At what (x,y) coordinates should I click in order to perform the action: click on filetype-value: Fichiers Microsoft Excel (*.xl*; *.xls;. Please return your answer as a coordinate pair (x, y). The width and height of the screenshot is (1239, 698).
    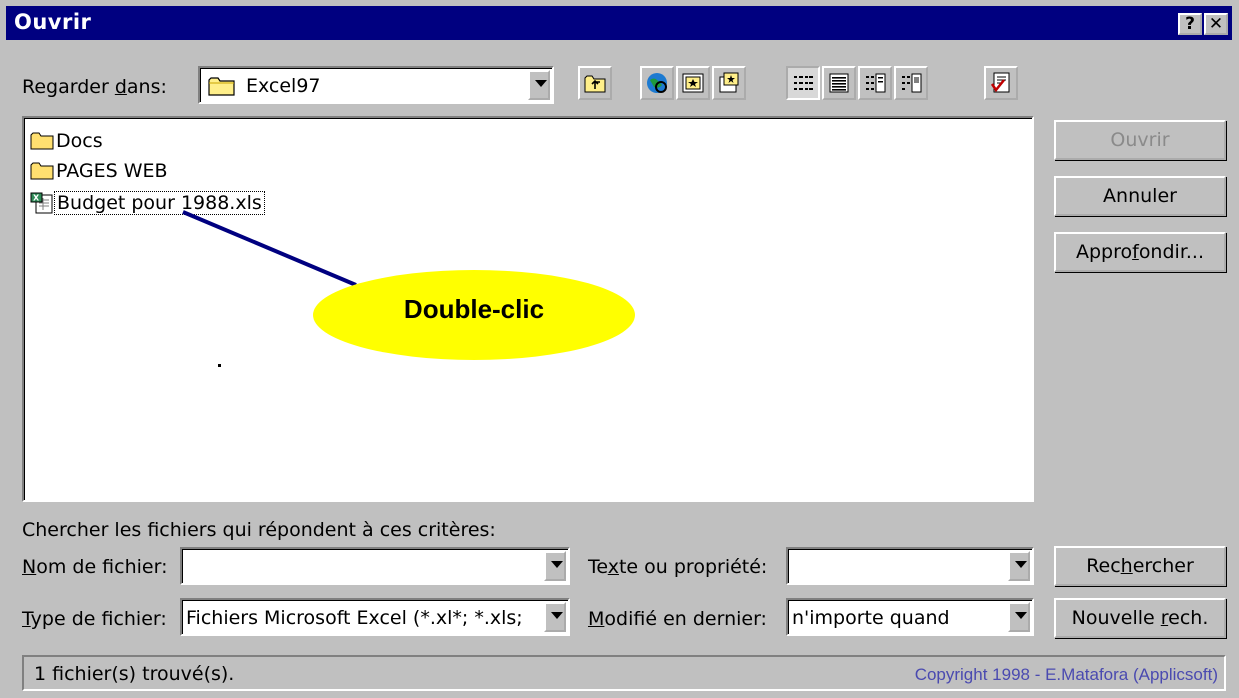
    Looking at the image, I should click on (354, 618).